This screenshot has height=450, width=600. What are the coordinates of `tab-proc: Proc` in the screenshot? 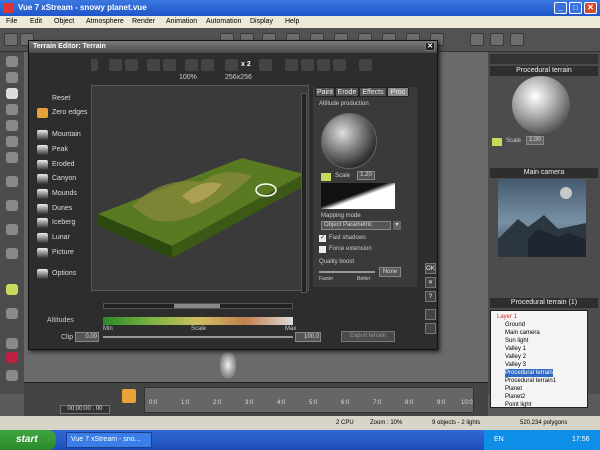 It's located at (398, 92).